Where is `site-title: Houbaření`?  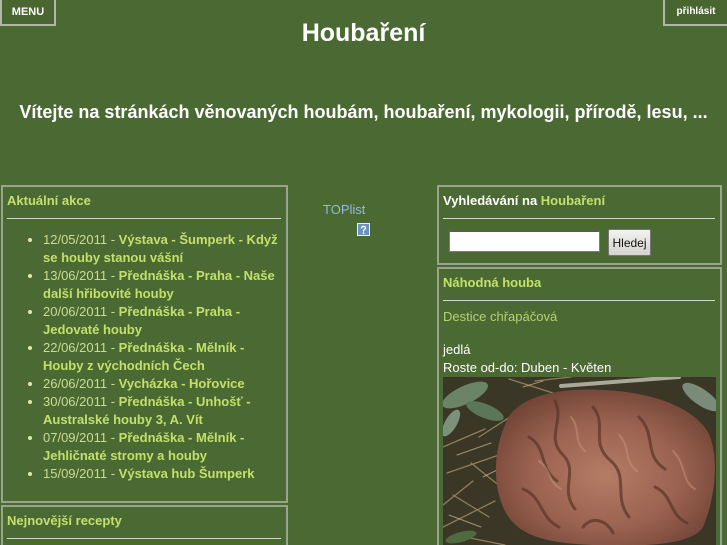 site-title: Houbaření is located at coordinates (363, 33).